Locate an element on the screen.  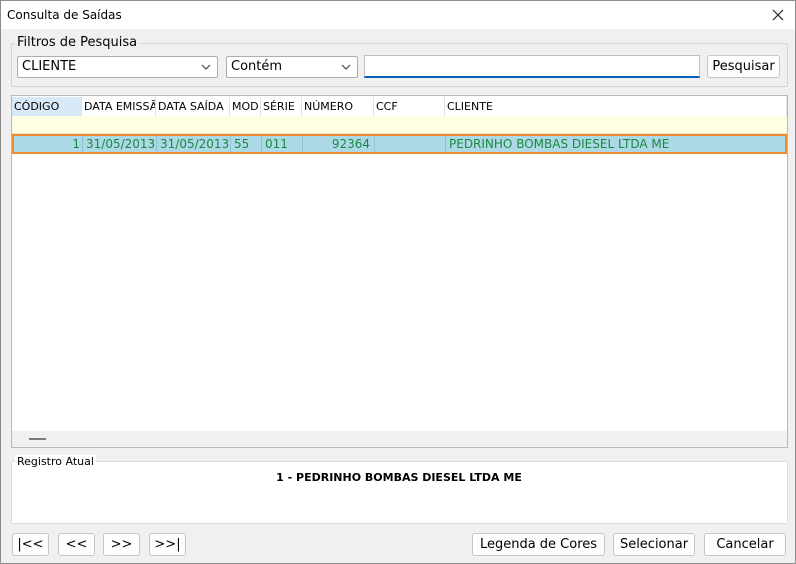
cell-mod: 55 is located at coordinates (242, 144).